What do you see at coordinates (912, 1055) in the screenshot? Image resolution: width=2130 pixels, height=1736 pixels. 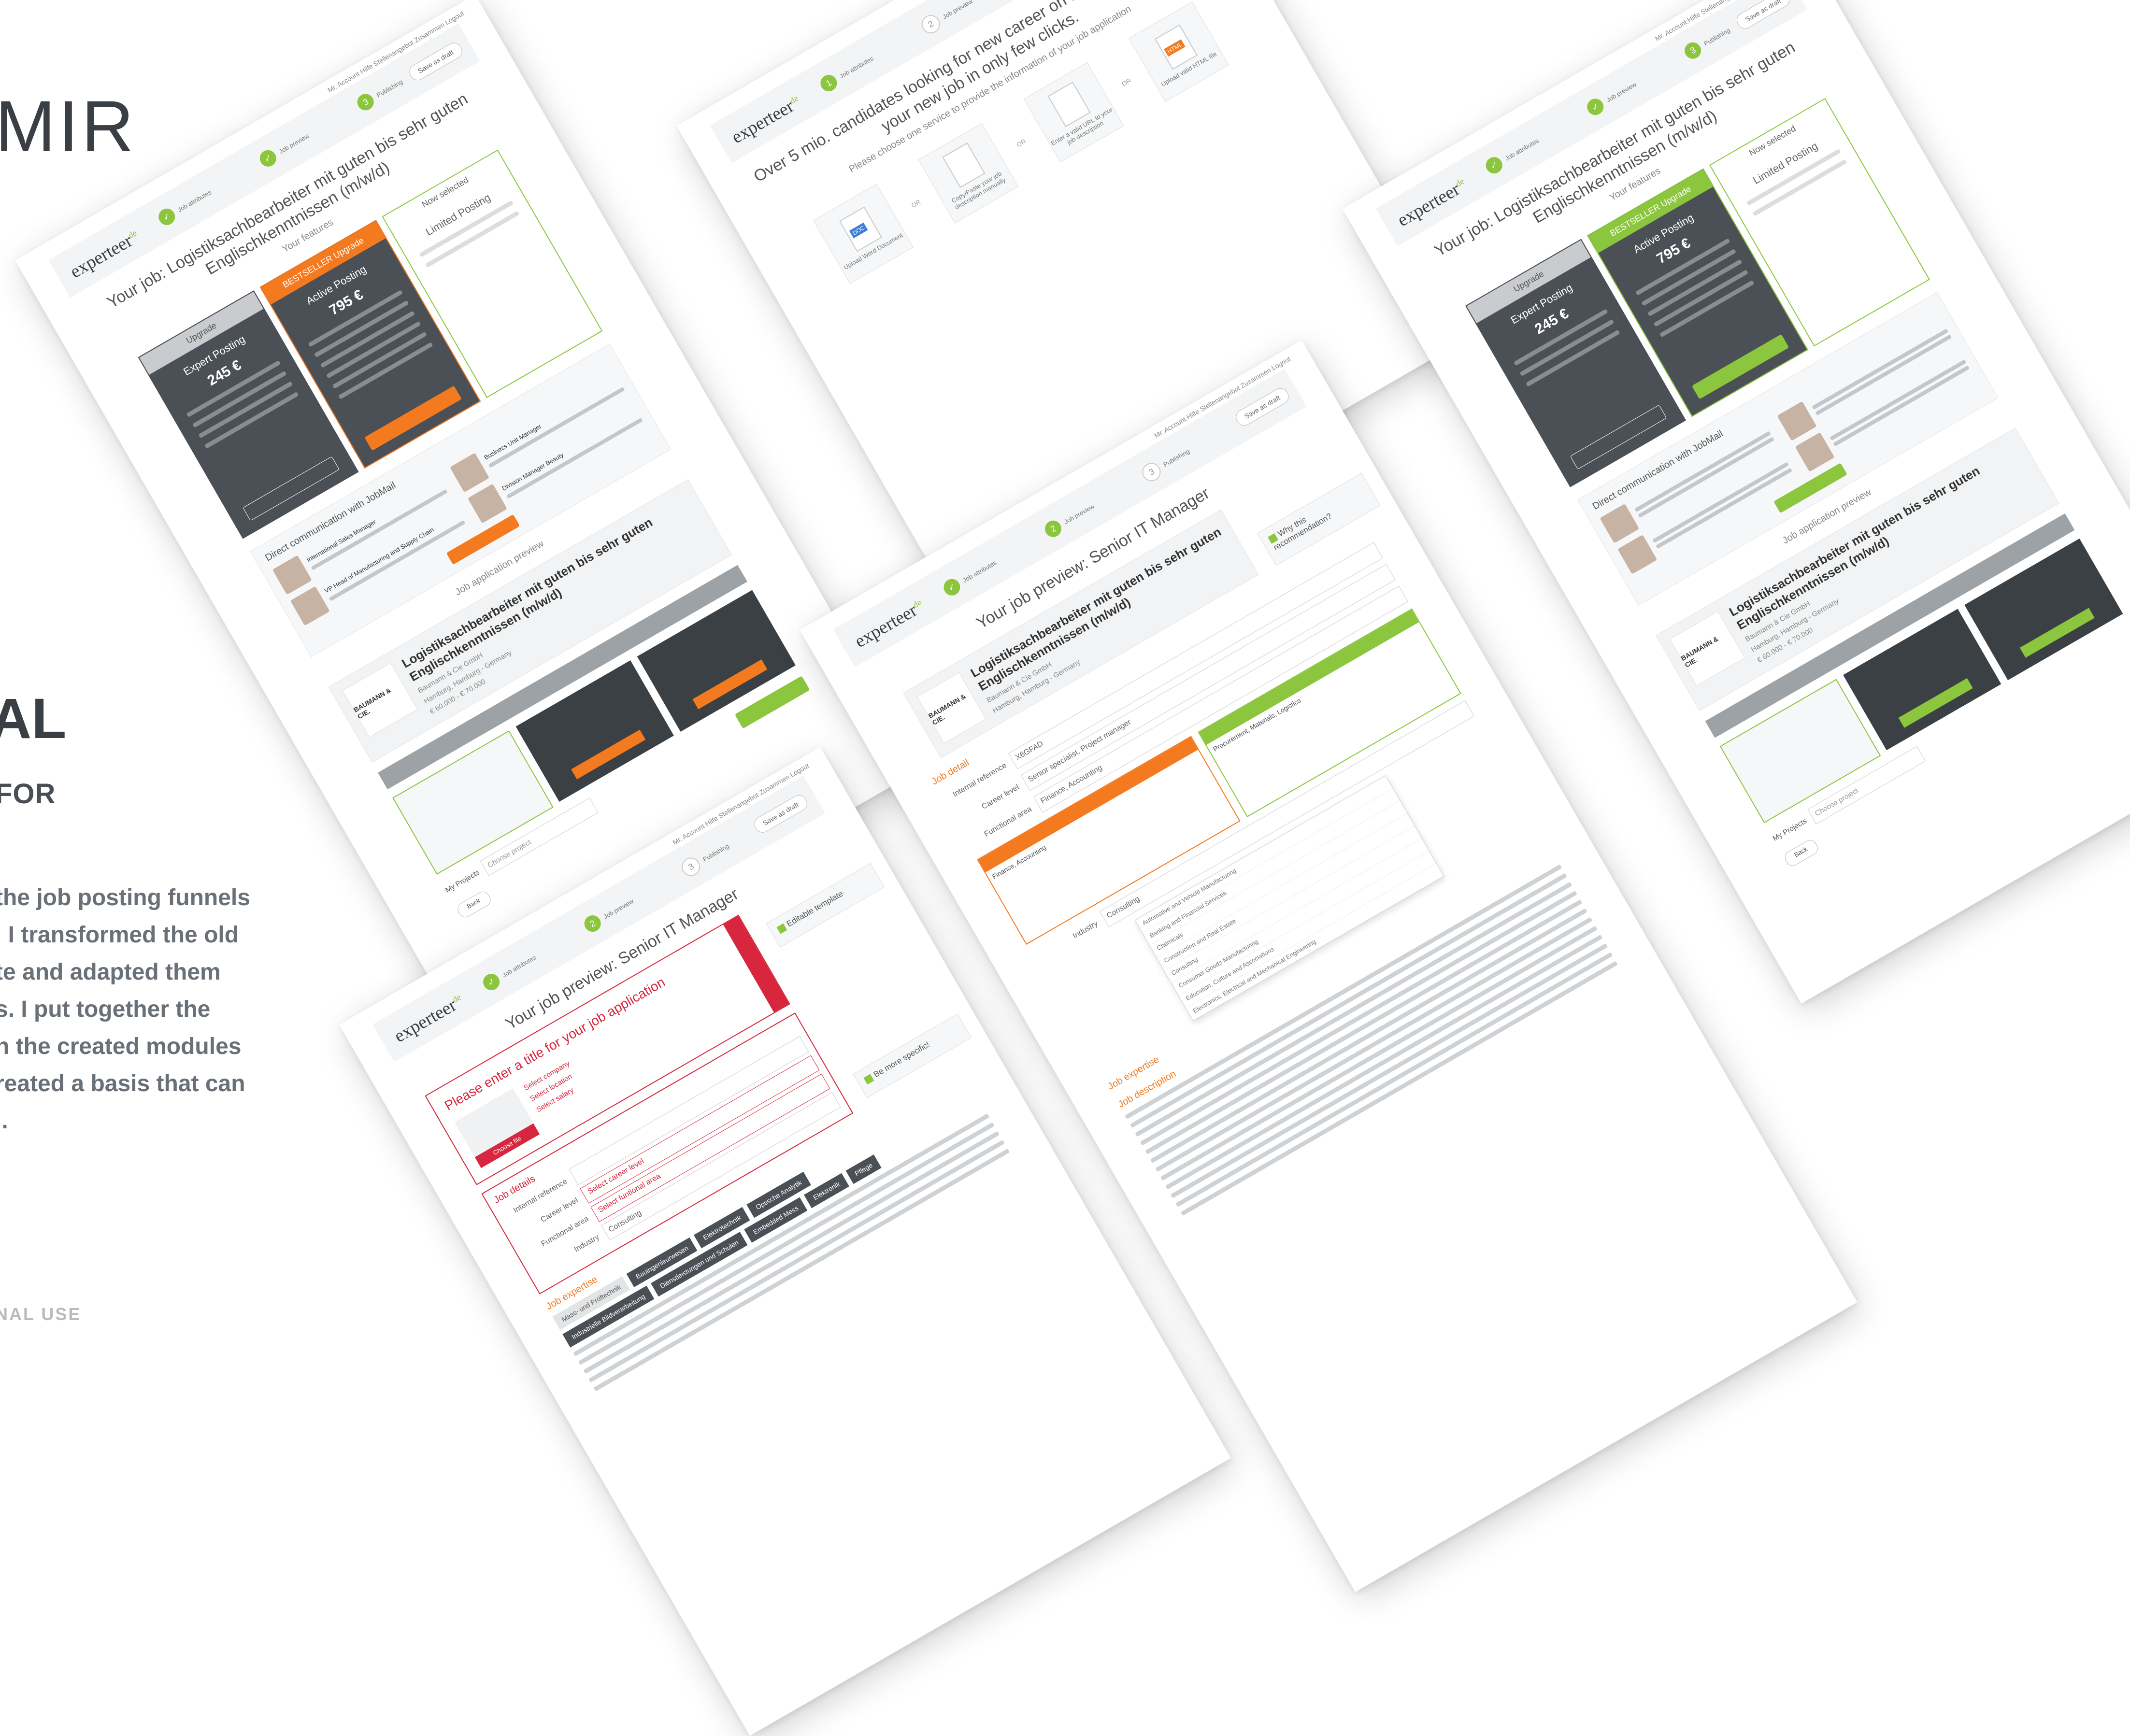 I see `be-specific-hint: Be more specific!` at bounding box center [912, 1055].